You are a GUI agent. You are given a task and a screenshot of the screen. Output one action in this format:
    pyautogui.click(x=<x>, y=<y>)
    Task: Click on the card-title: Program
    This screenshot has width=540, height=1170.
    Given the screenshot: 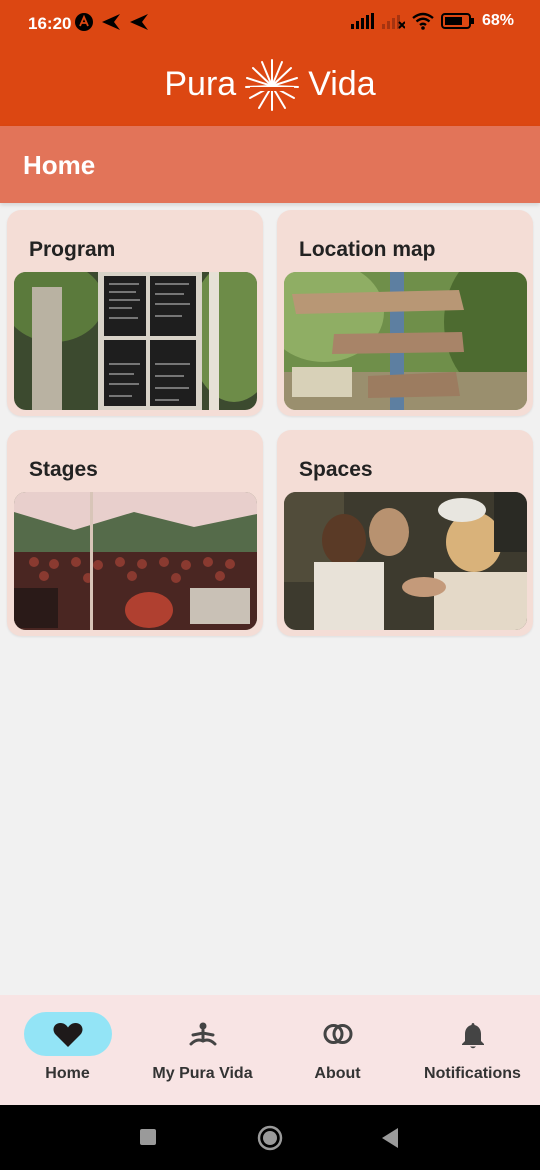 What is the action you would take?
    pyautogui.click(x=72, y=249)
    